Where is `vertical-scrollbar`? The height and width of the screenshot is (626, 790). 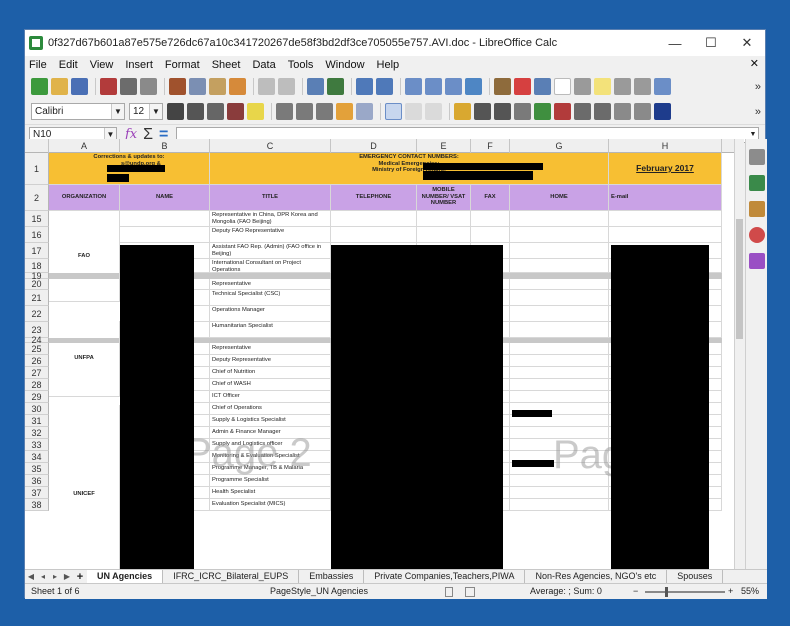
vertical-scrollbar is located at coordinates (739, 358).